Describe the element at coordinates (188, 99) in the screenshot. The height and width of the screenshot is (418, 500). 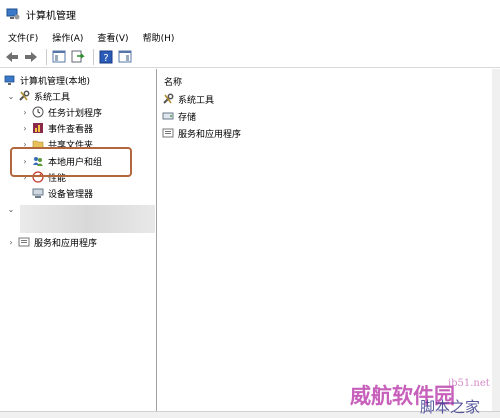
I see `list-item: 系统工具` at that location.